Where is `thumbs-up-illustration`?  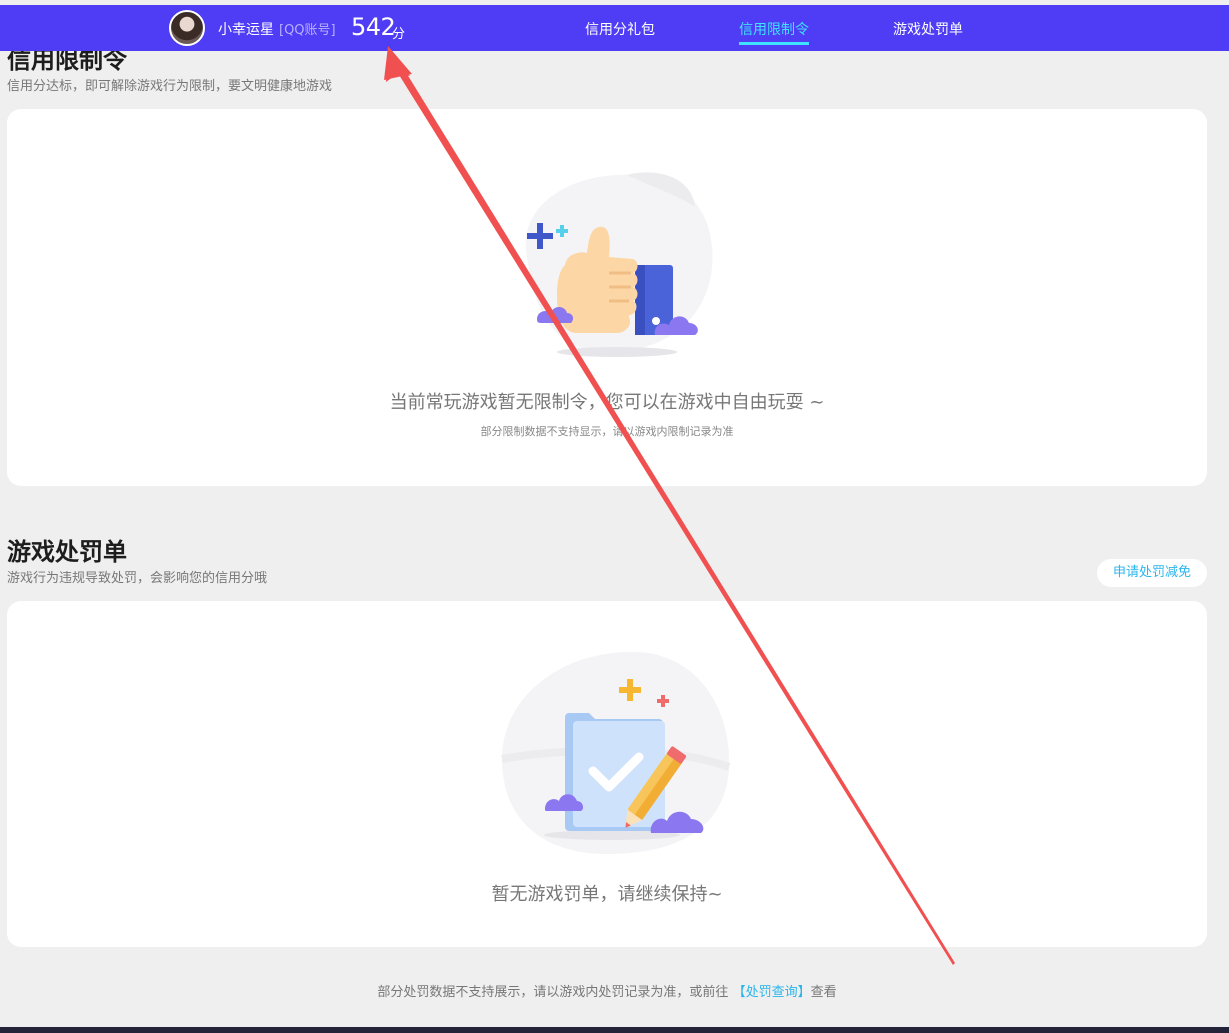
thumbs-up-illustration is located at coordinates (619, 264).